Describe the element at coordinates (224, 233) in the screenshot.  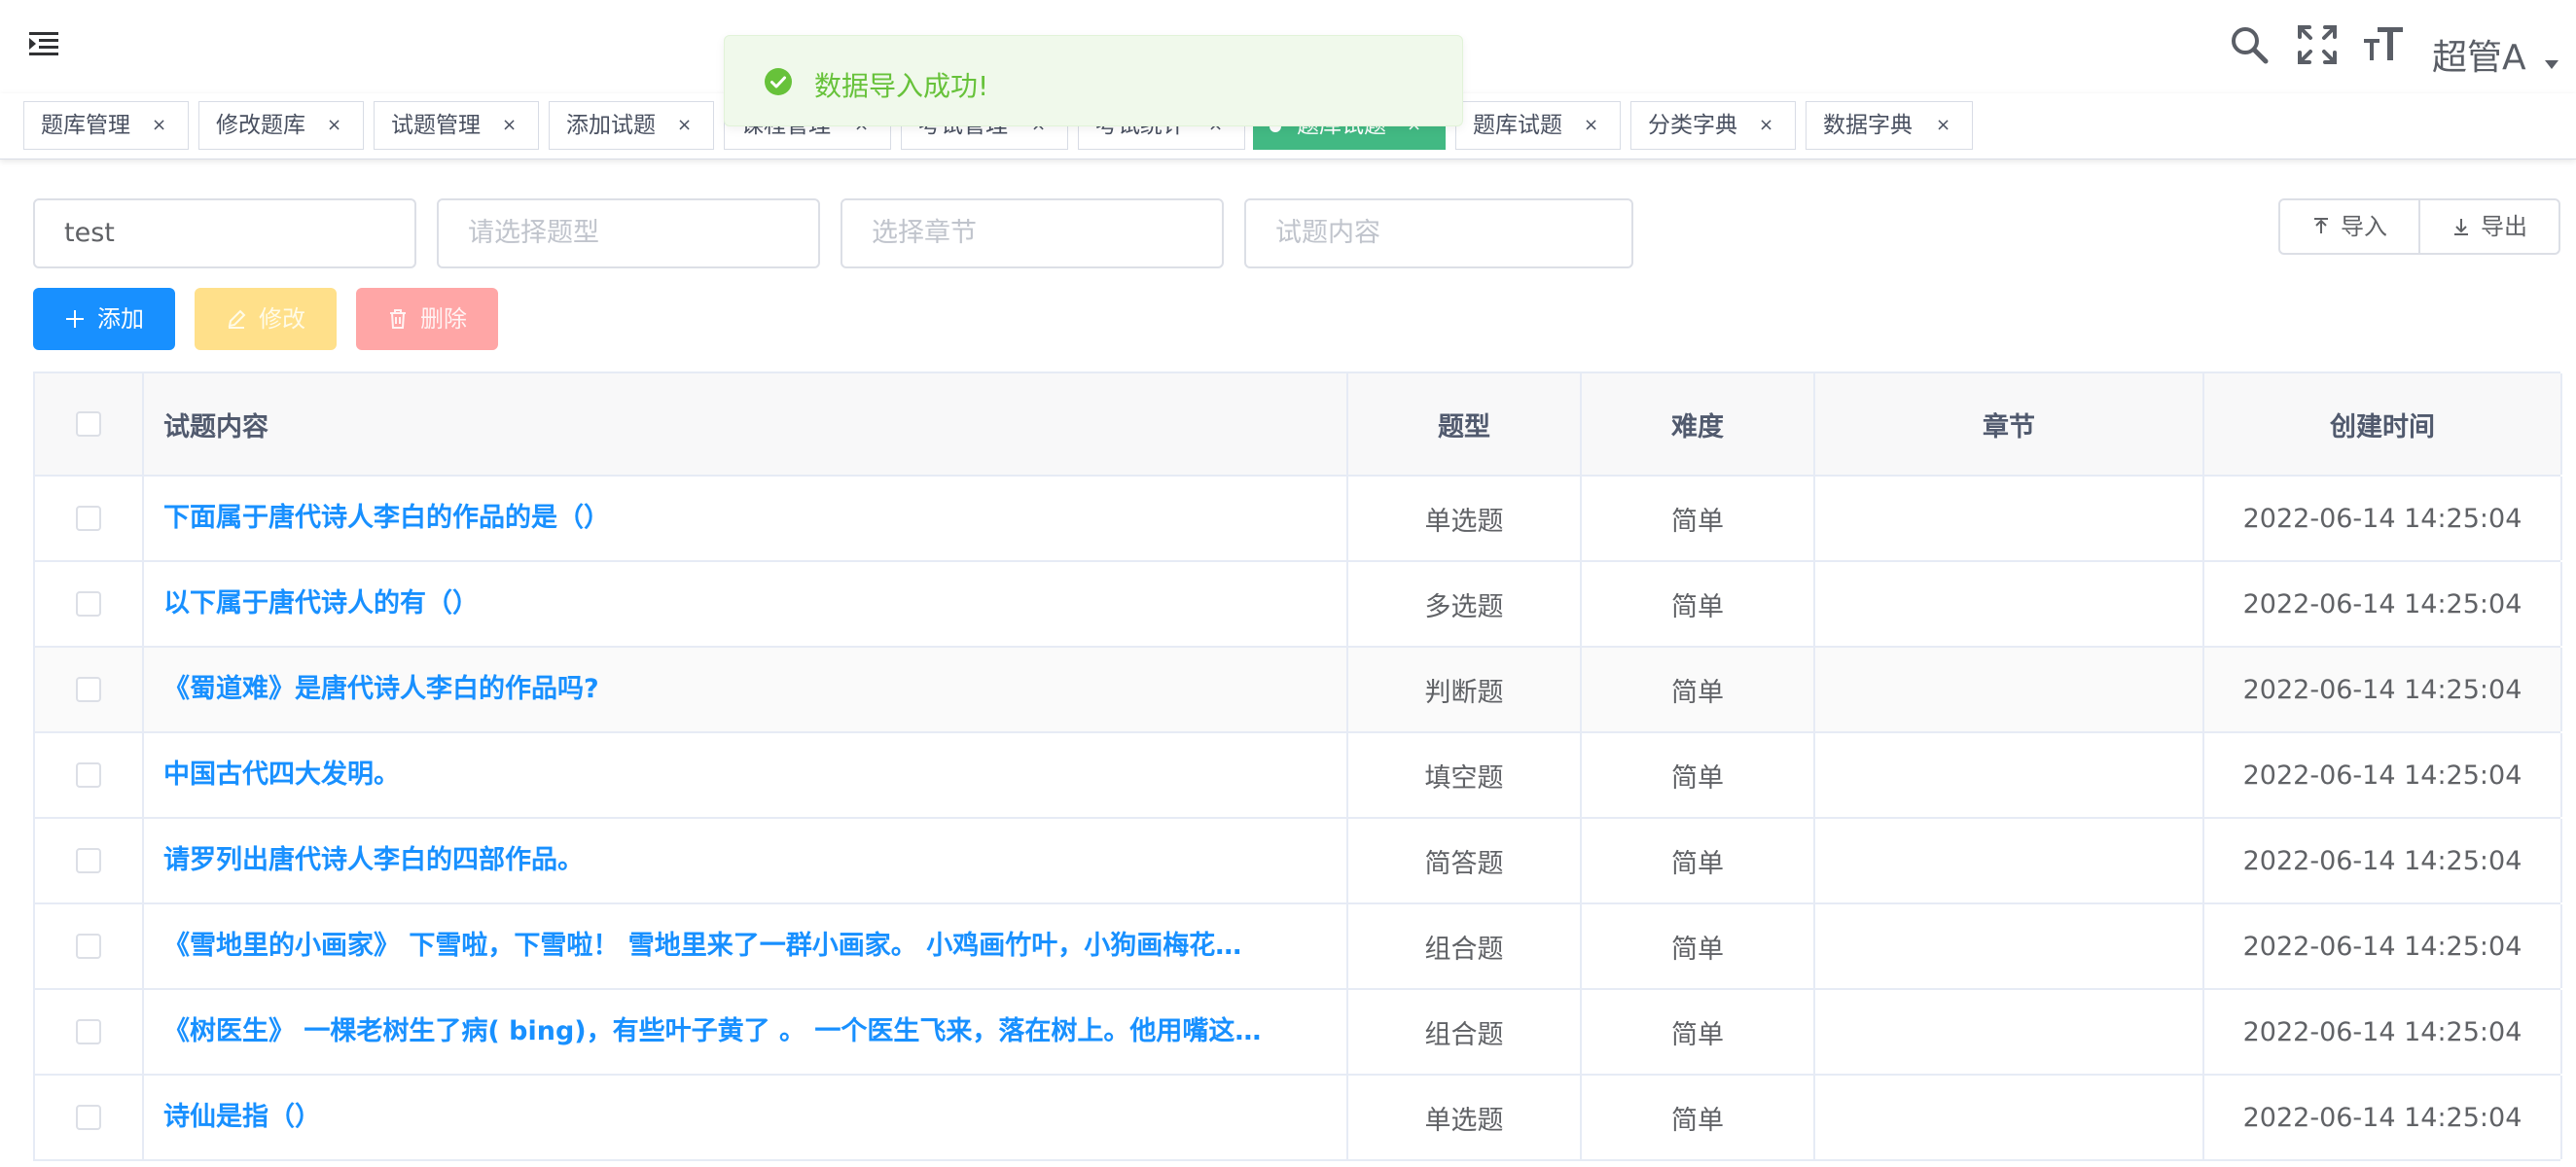
I see `bank-select: test` at that location.